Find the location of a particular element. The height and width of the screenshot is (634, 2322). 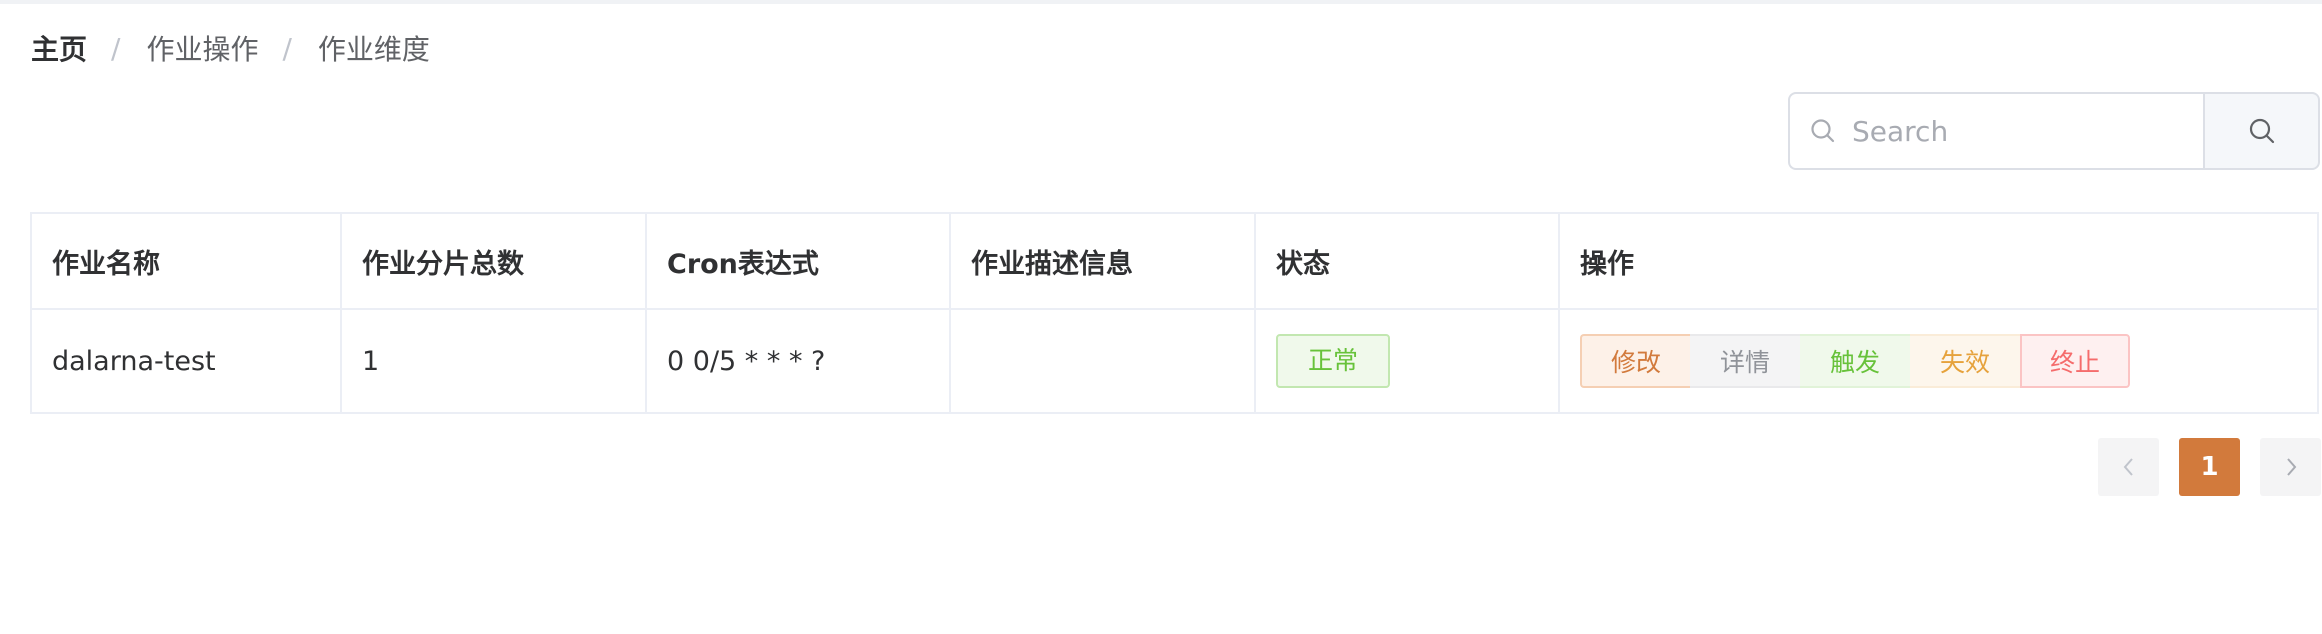

chevron-left-icon is located at coordinates (2128, 467).